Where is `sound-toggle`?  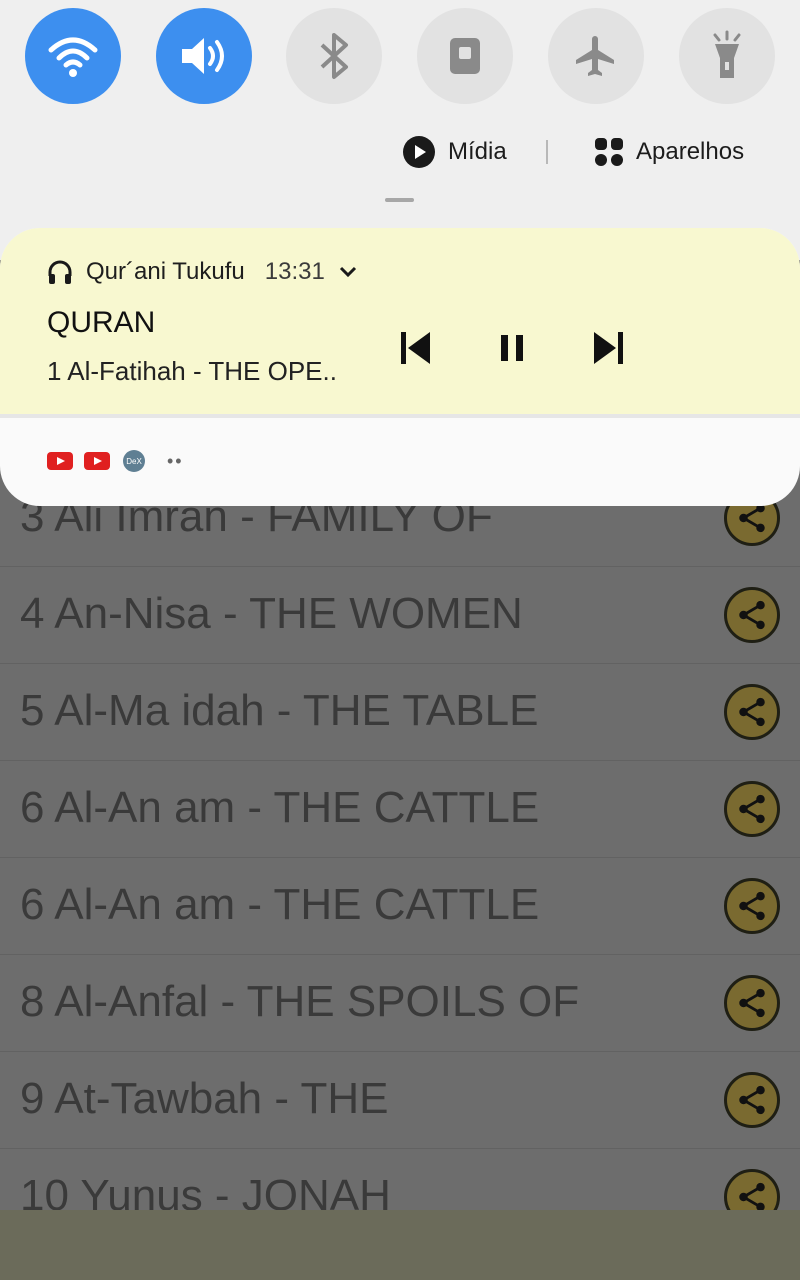
sound-toggle is located at coordinates (204, 56).